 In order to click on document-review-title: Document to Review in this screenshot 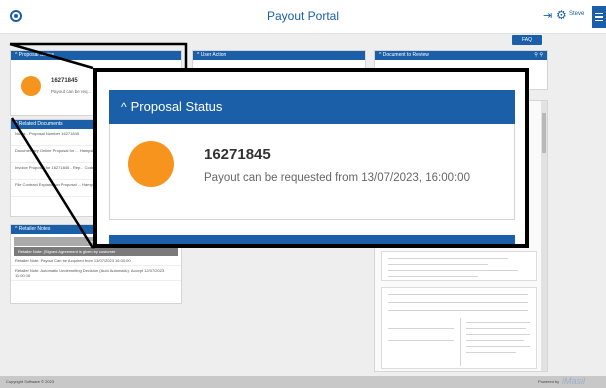, I will do `click(405, 55)`.